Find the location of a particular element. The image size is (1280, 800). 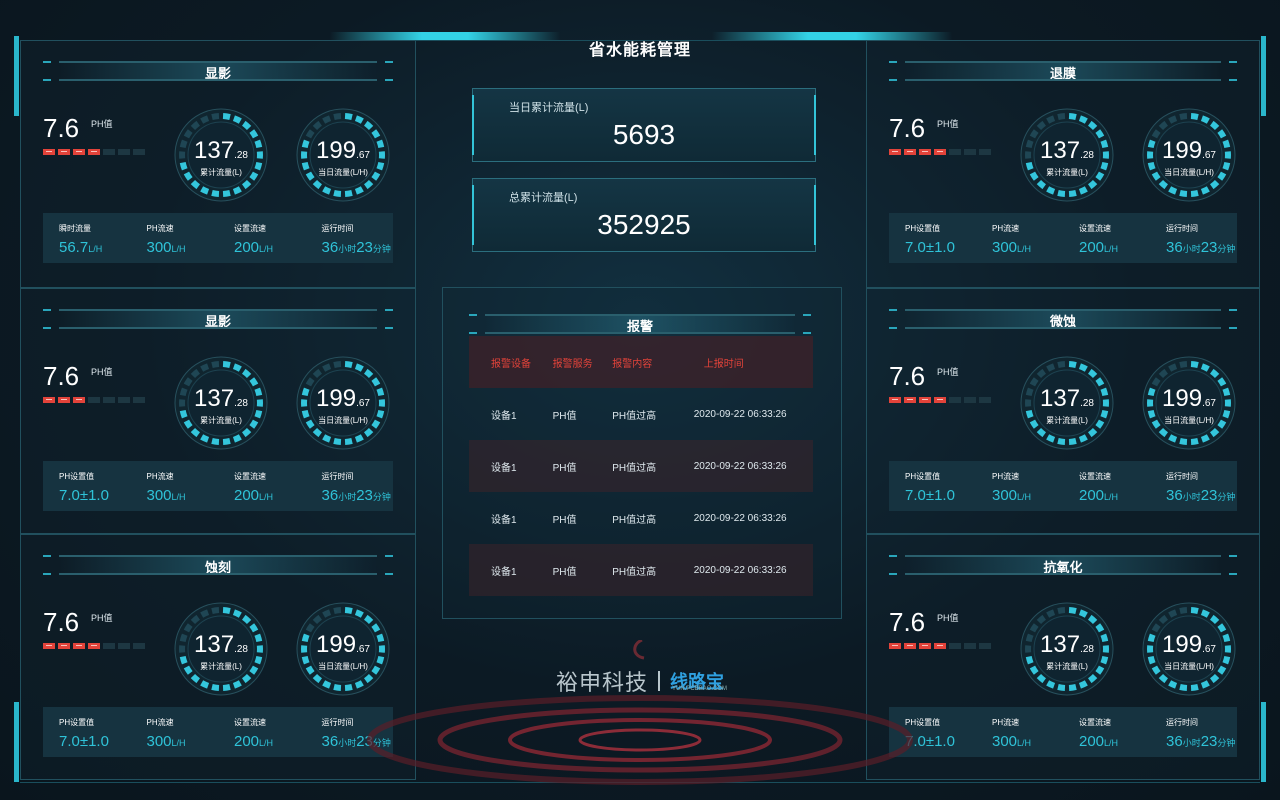

panel-header: 蚀刻 is located at coordinates (218, 564).